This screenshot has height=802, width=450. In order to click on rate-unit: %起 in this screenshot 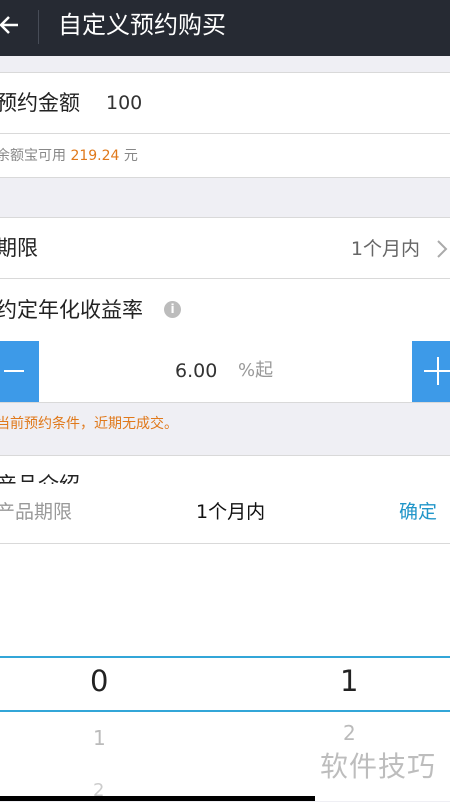, I will do `click(256, 370)`.